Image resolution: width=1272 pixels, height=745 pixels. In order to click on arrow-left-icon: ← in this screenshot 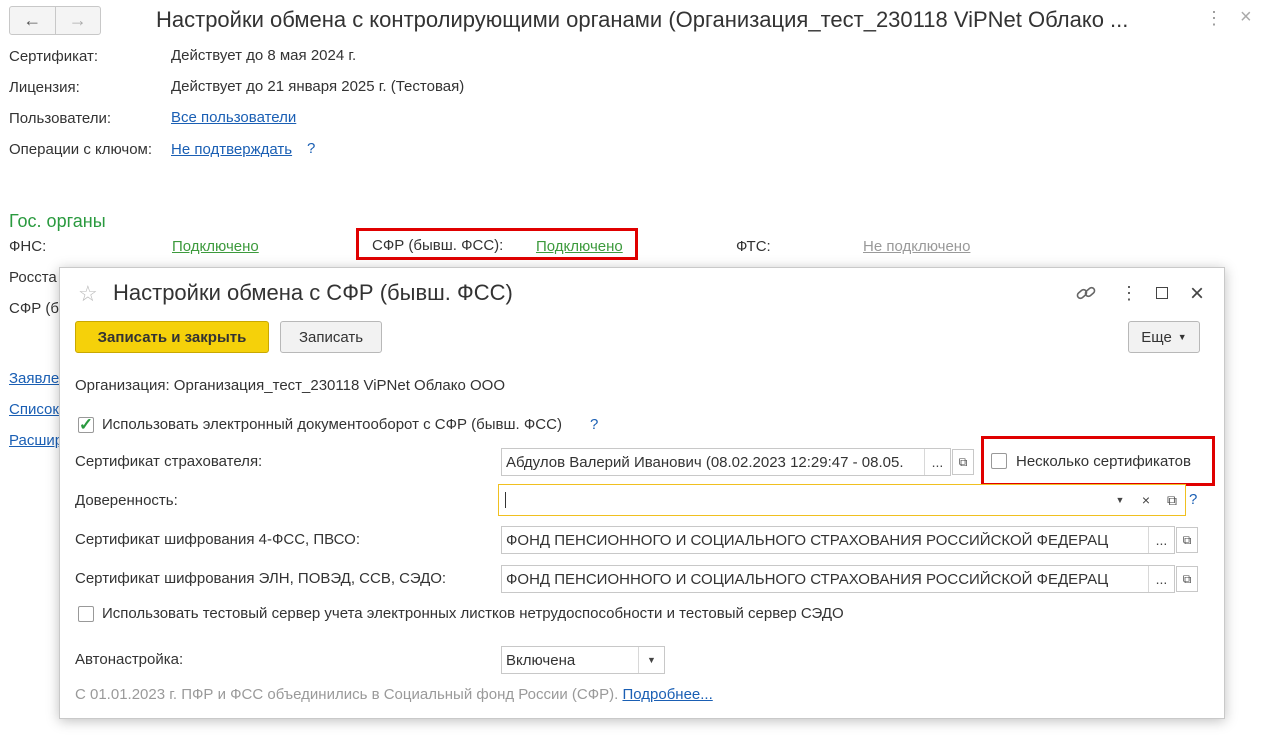, I will do `click(32, 20)`.